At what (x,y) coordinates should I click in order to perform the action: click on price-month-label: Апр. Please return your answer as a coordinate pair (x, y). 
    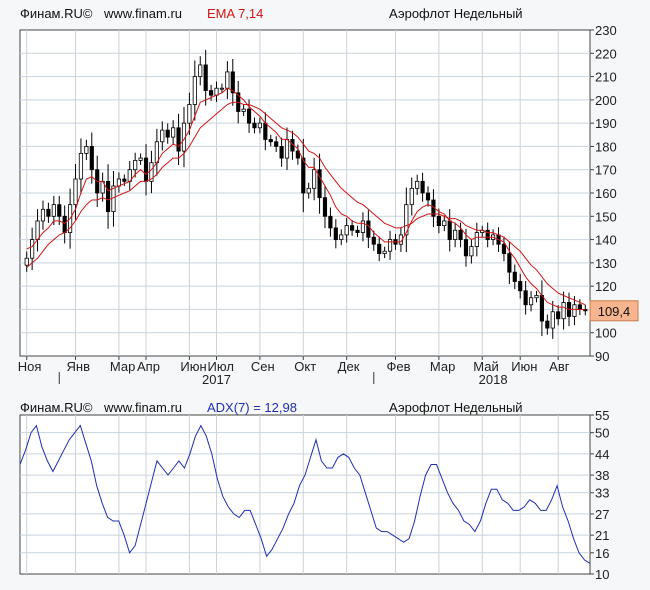
    Looking at the image, I should click on (148, 366).